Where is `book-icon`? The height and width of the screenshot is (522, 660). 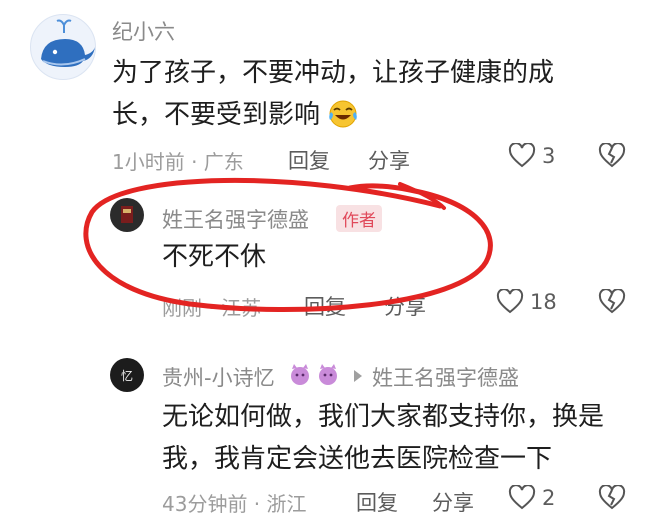
book-icon is located at coordinates (127, 214).